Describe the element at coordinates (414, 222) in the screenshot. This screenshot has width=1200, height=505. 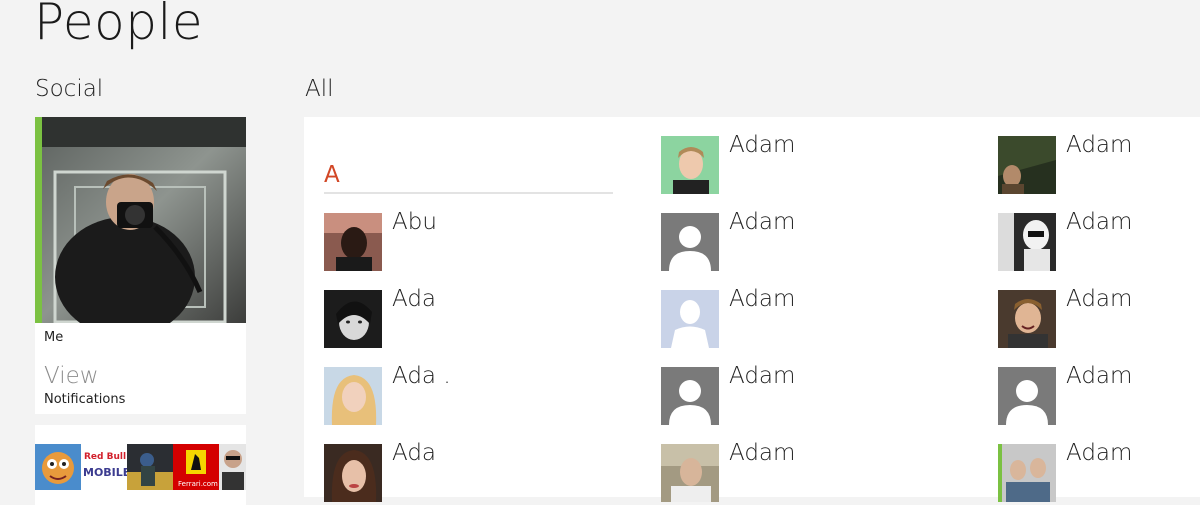
I see `contact-name: Abu` at that location.